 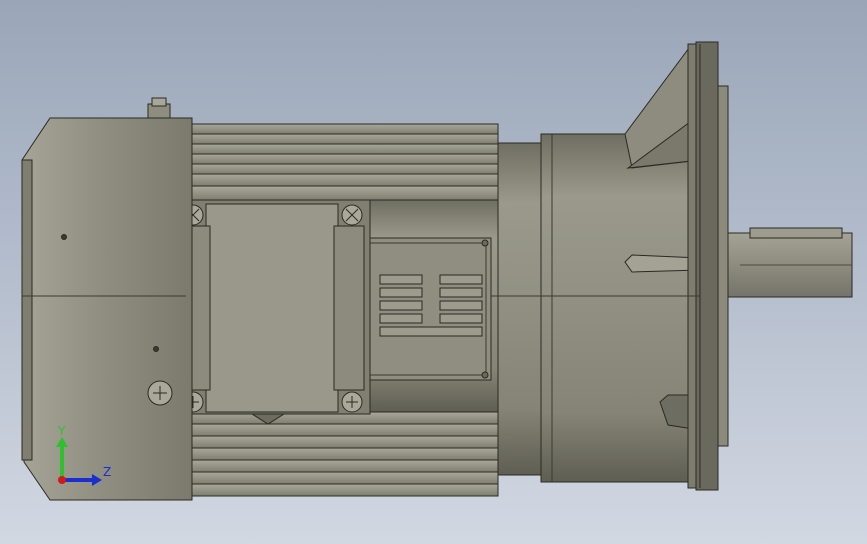 What do you see at coordinates (107, 299) in the screenshot?
I see `end-cap` at bounding box center [107, 299].